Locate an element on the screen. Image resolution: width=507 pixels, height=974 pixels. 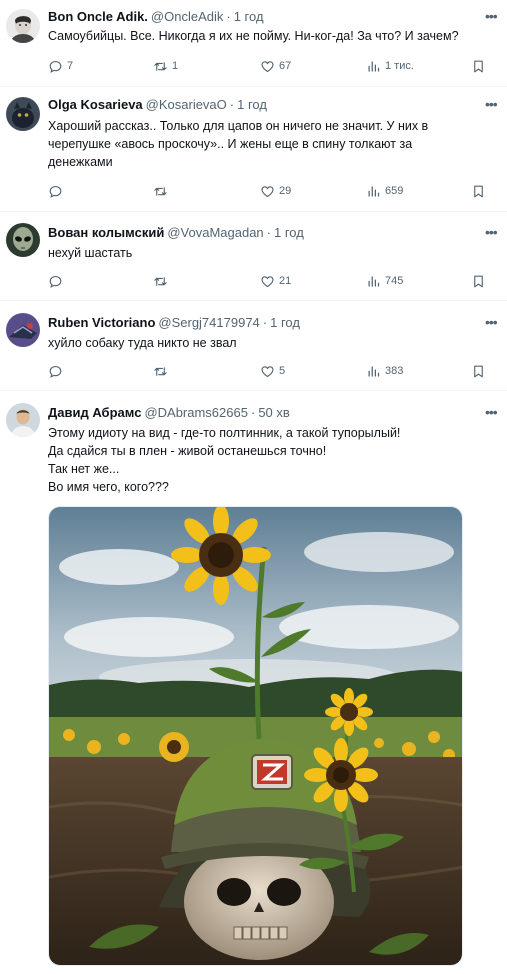
user-handle: @OncleAdik is located at coordinates (187, 16).